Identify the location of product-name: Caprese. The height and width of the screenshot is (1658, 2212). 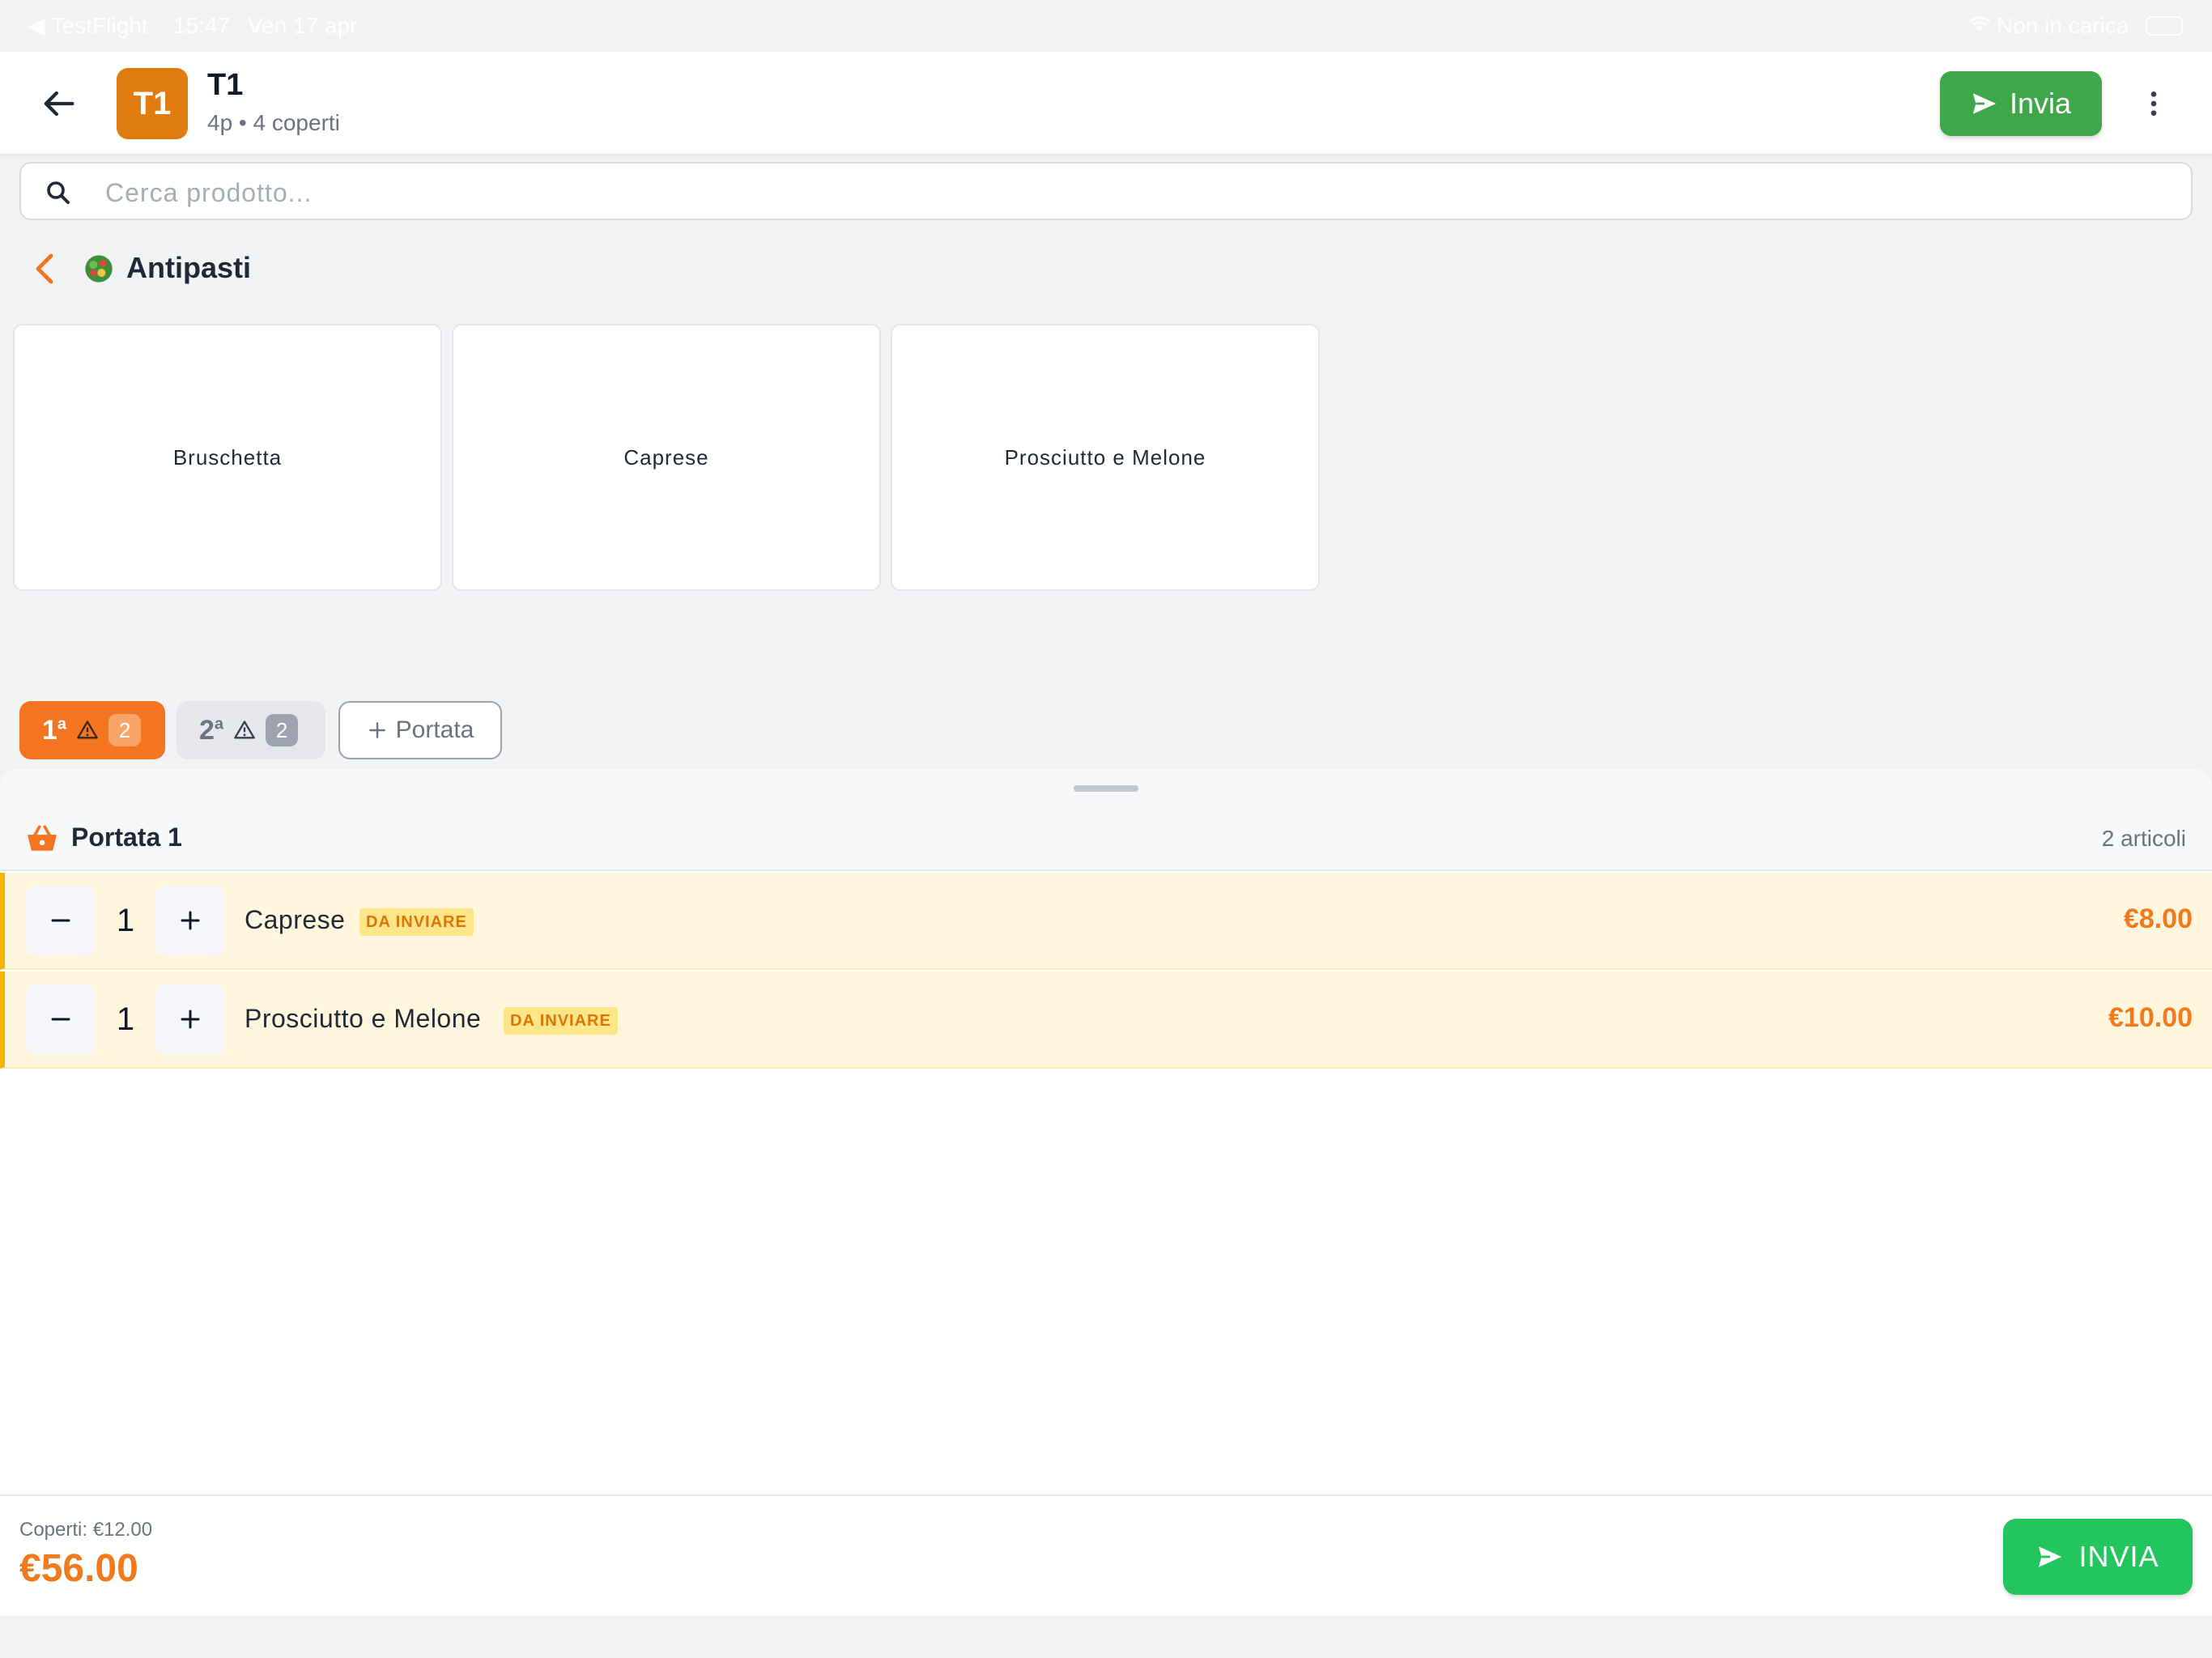
(666, 457).